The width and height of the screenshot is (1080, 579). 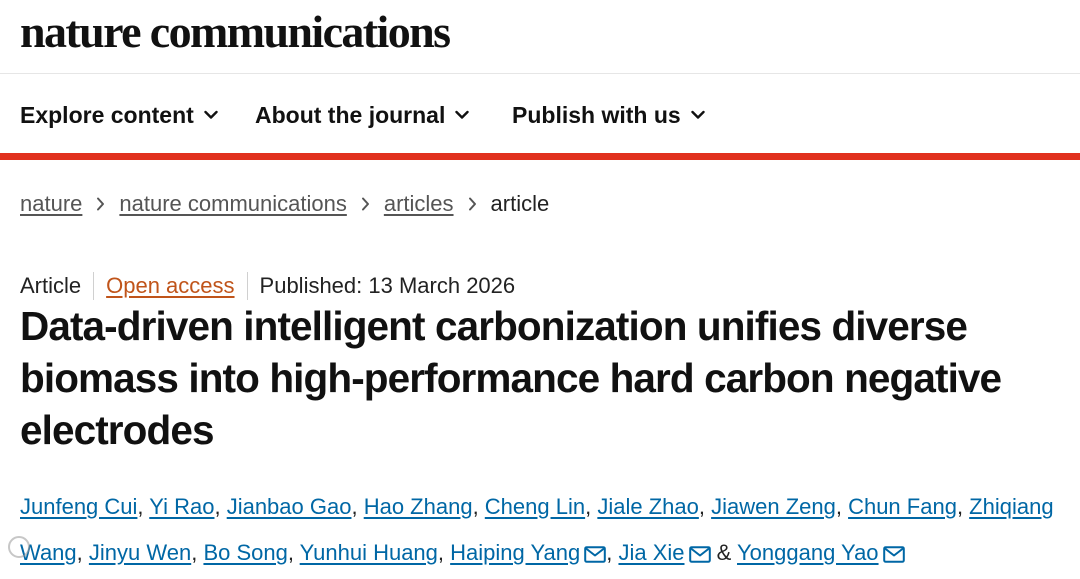 What do you see at coordinates (140, 552) in the screenshot?
I see `author-link: Jinyu Wen` at bounding box center [140, 552].